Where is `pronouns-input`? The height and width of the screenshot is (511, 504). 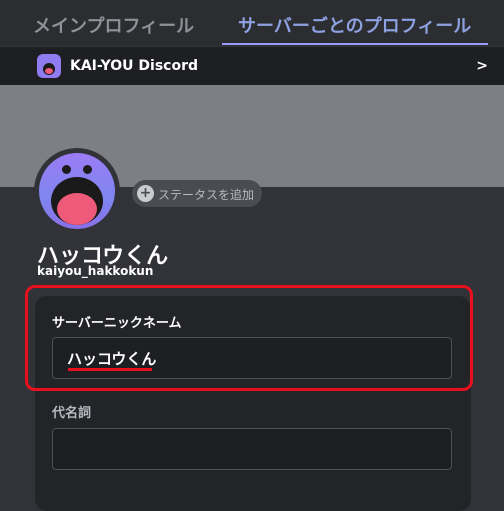
pronouns-input is located at coordinates (252, 449).